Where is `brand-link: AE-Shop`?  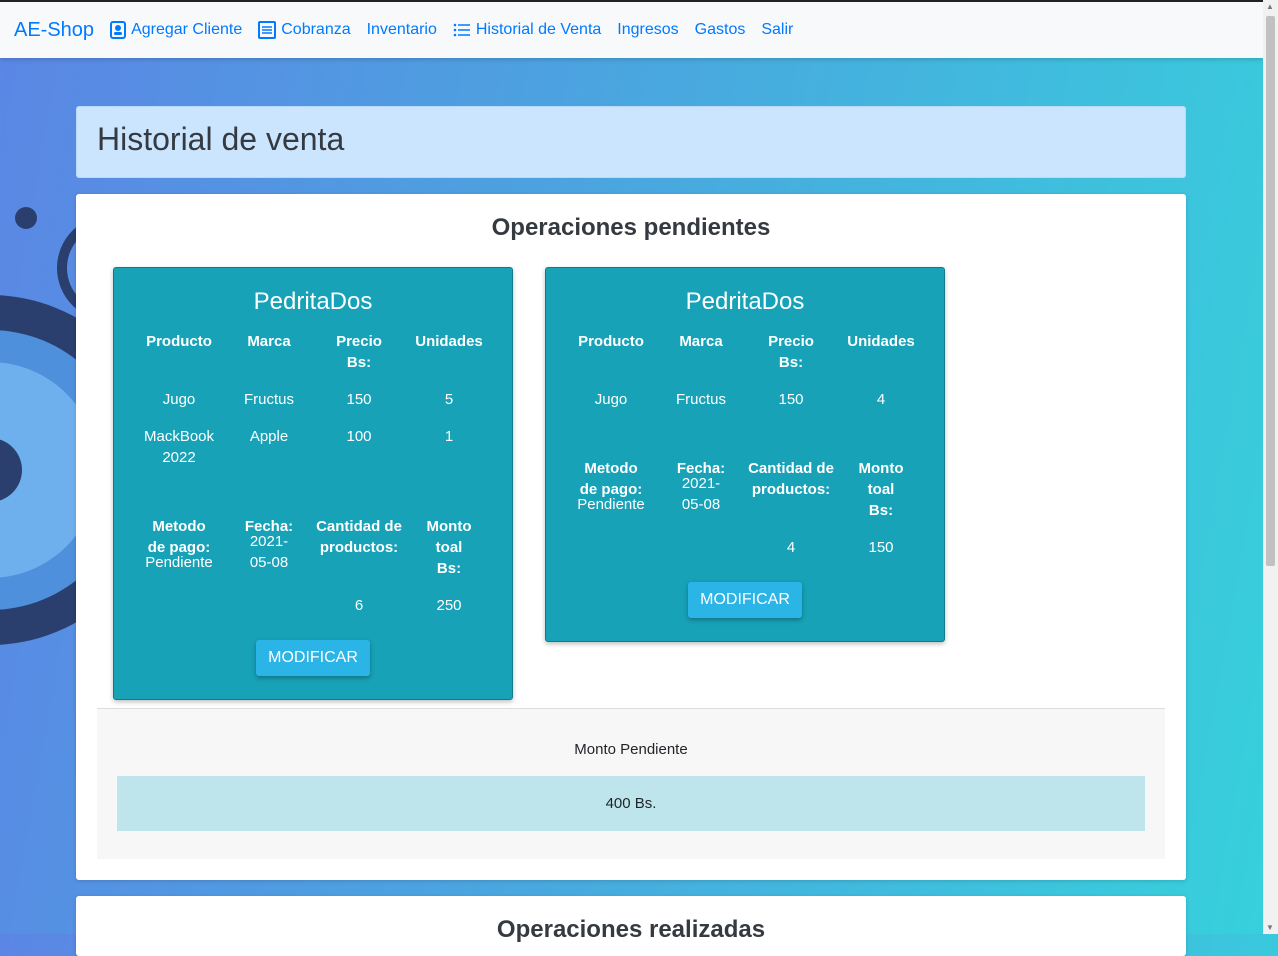
brand-link: AE-Shop is located at coordinates (54, 30).